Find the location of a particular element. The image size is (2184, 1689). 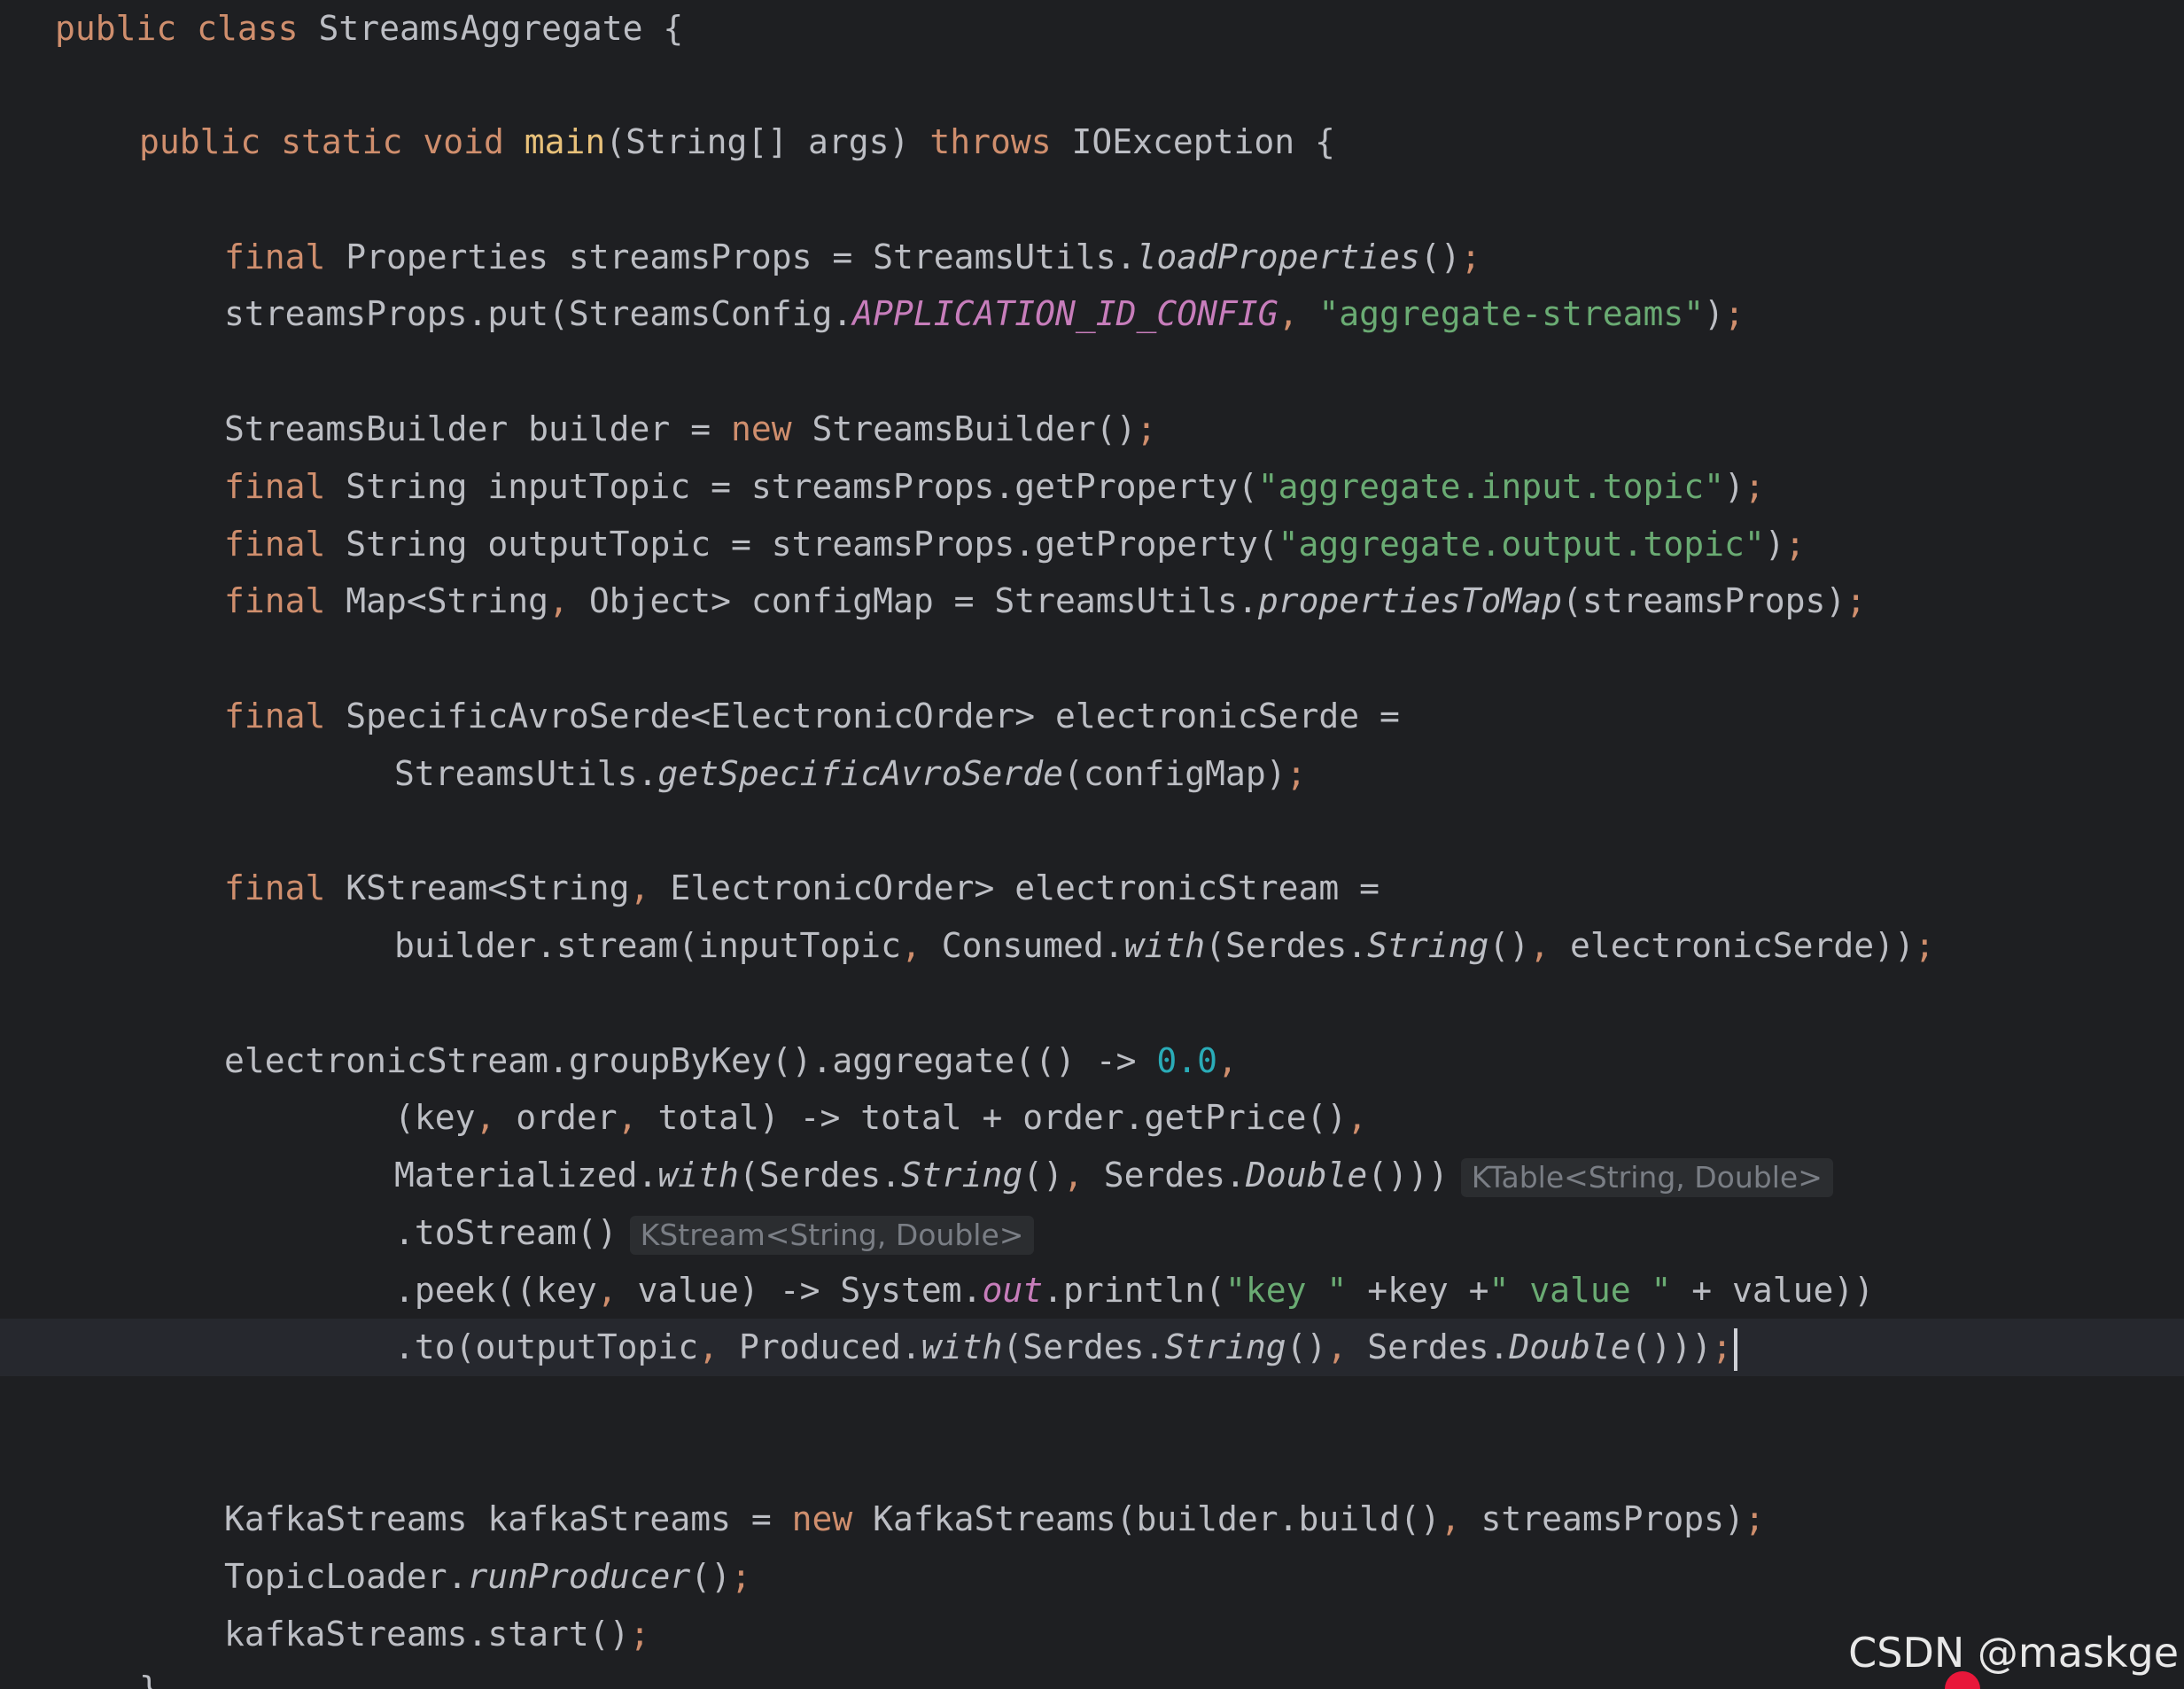

code-text: Produced. is located at coordinates (829, 1346).